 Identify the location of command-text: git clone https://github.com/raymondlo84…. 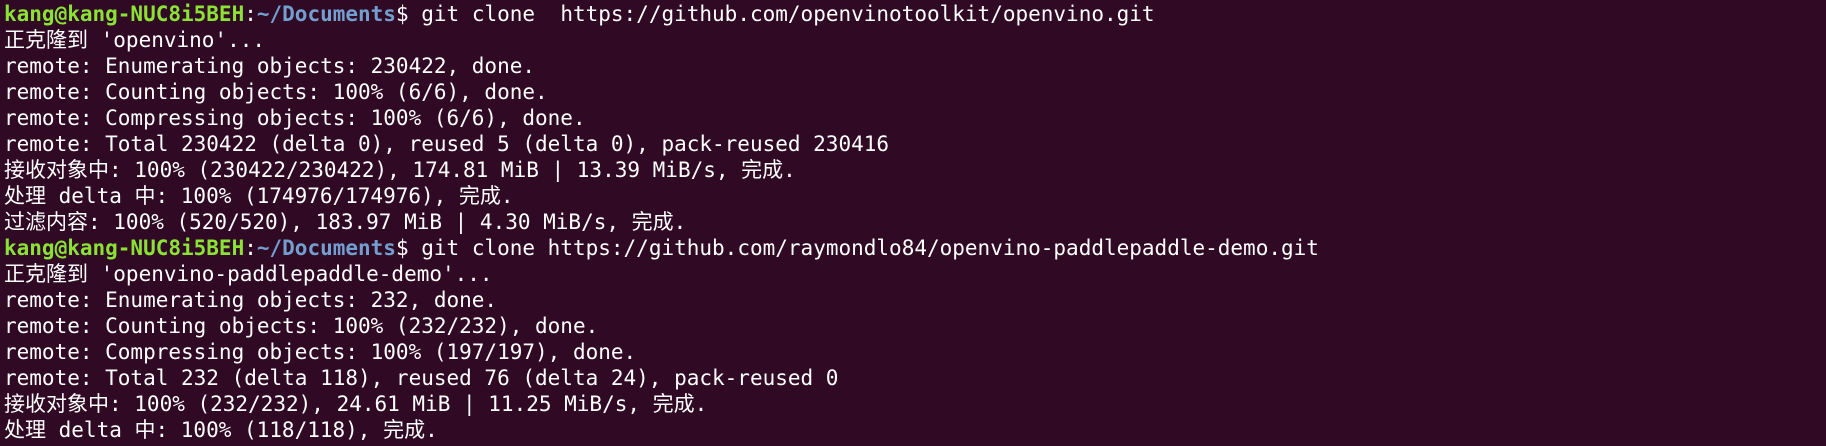
(863, 248).